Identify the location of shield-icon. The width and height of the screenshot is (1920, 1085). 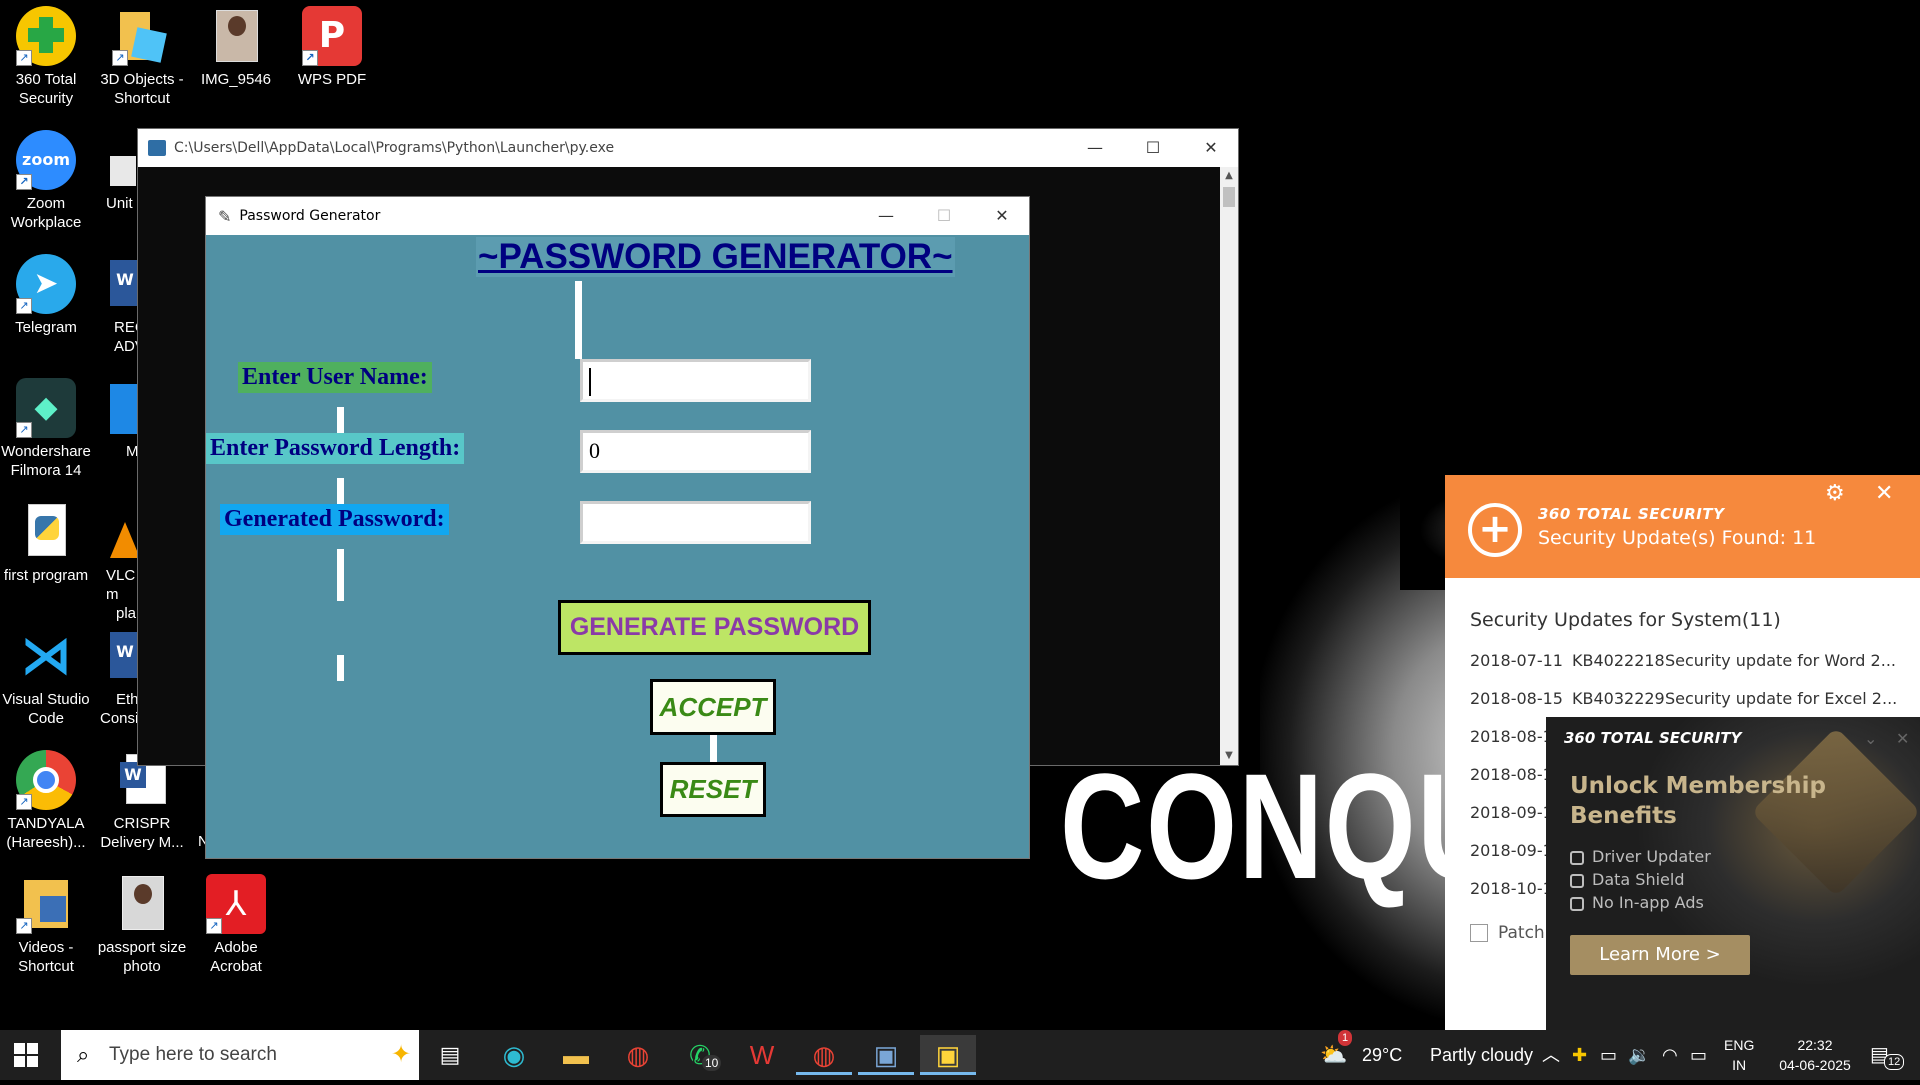
(1577, 880).